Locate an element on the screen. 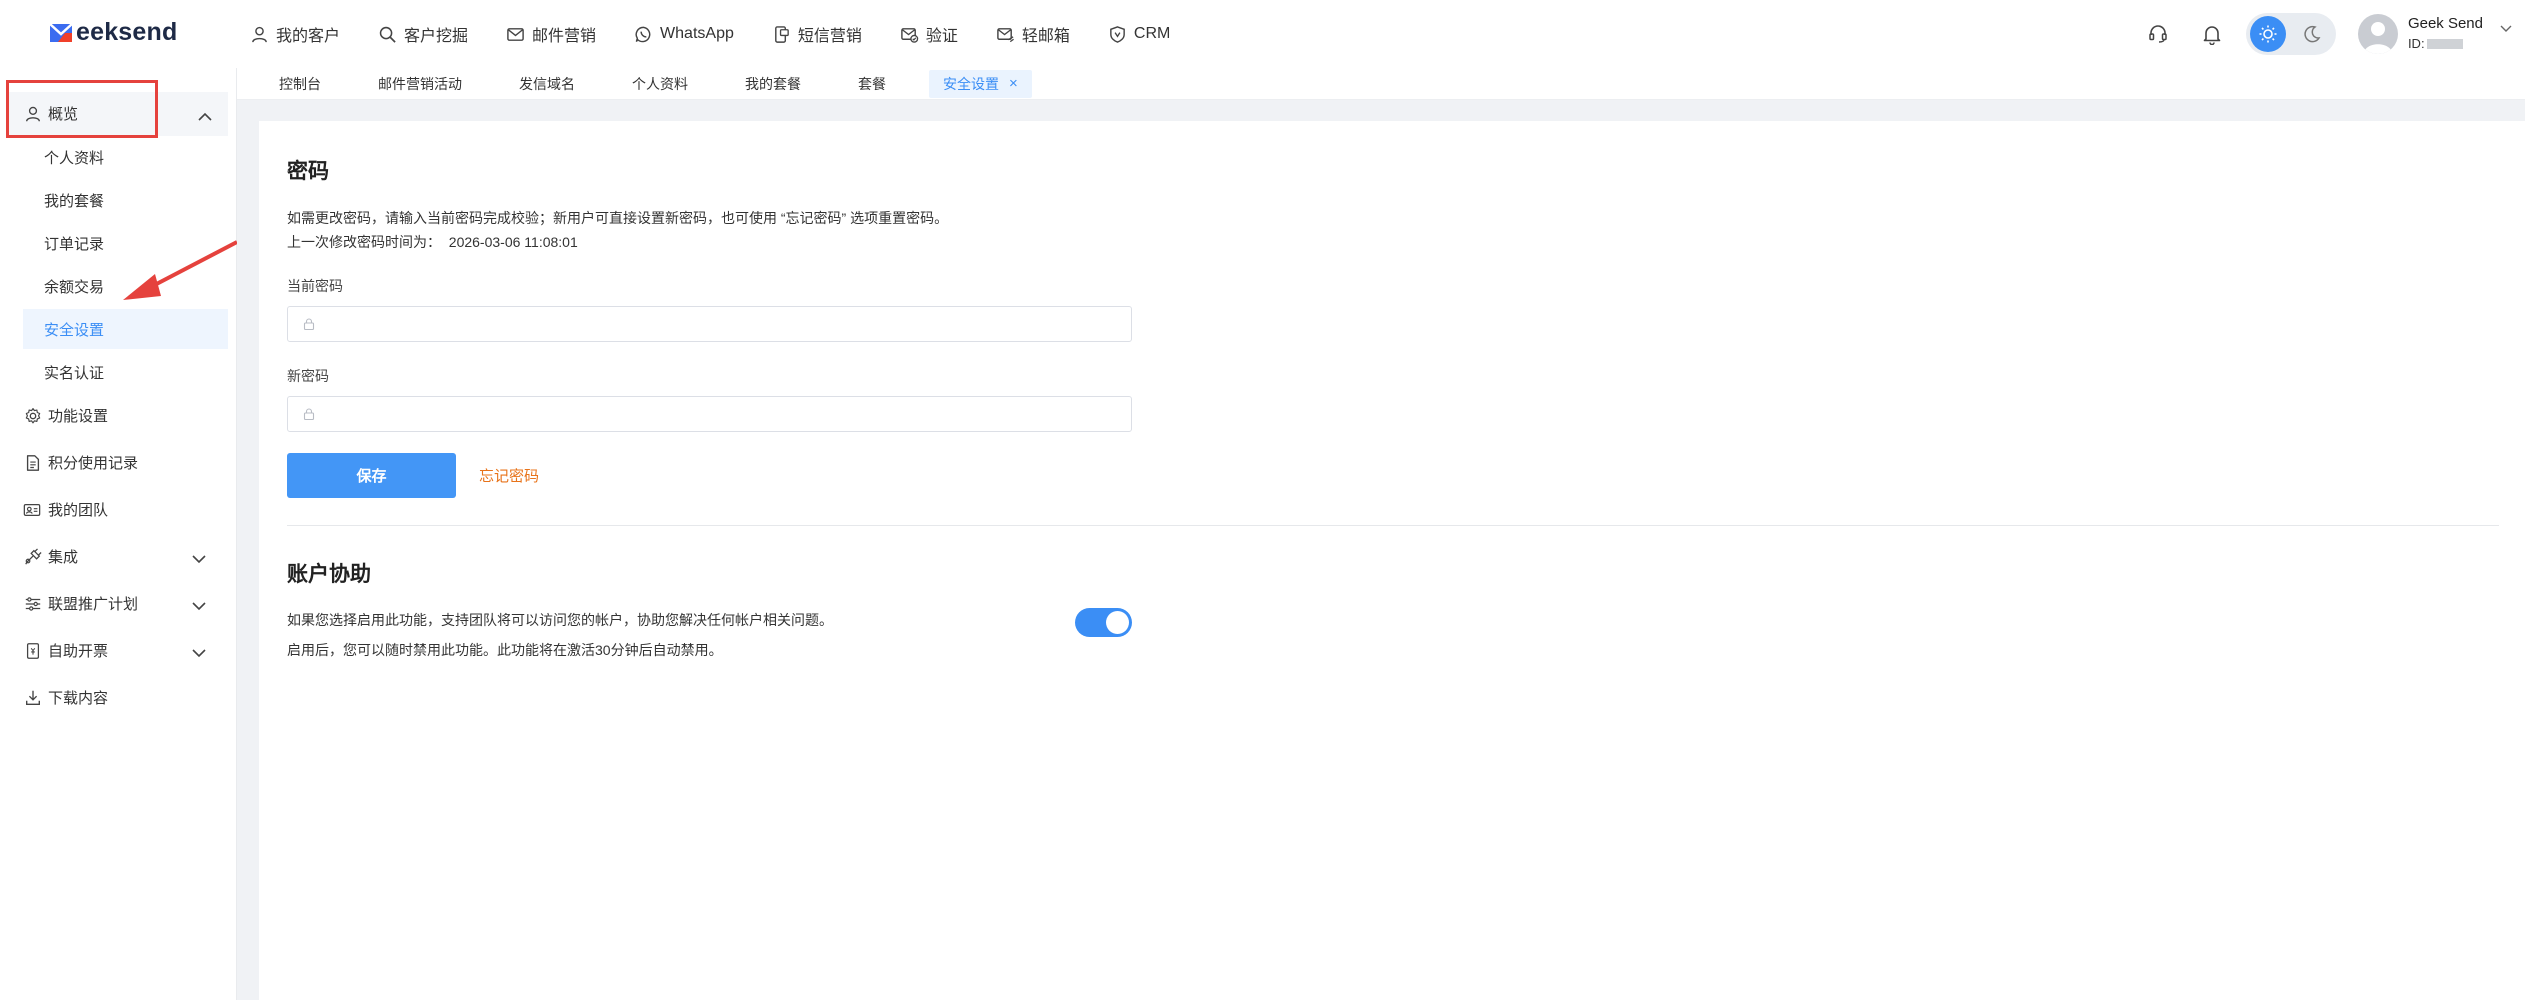 This screenshot has width=2525, height=1000. light-mode-button is located at coordinates (2267, 34).